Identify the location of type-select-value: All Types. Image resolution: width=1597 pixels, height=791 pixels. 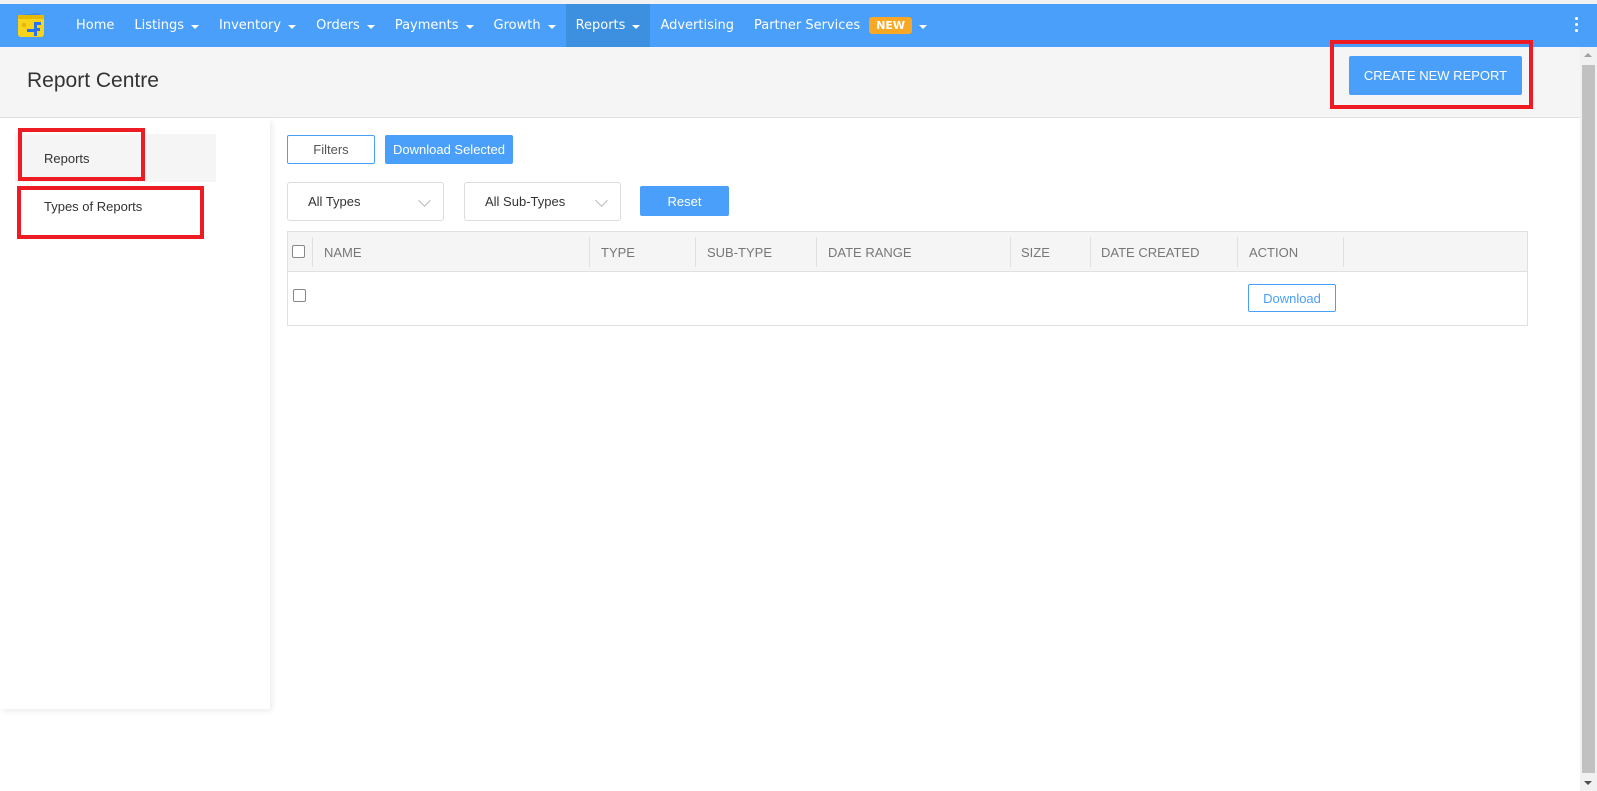
(334, 201).